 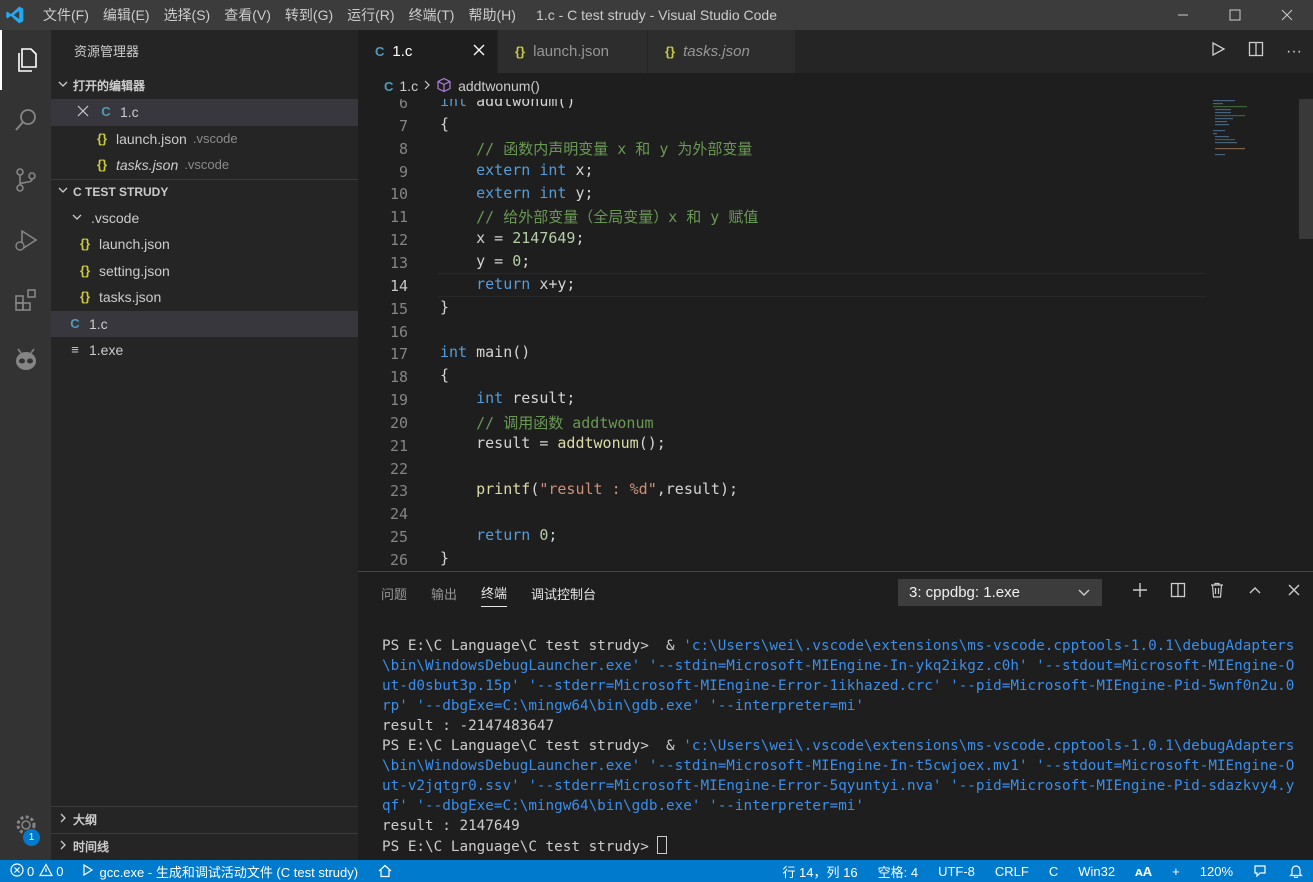 I want to click on encoding: UTF-8, so click(x=956, y=871).